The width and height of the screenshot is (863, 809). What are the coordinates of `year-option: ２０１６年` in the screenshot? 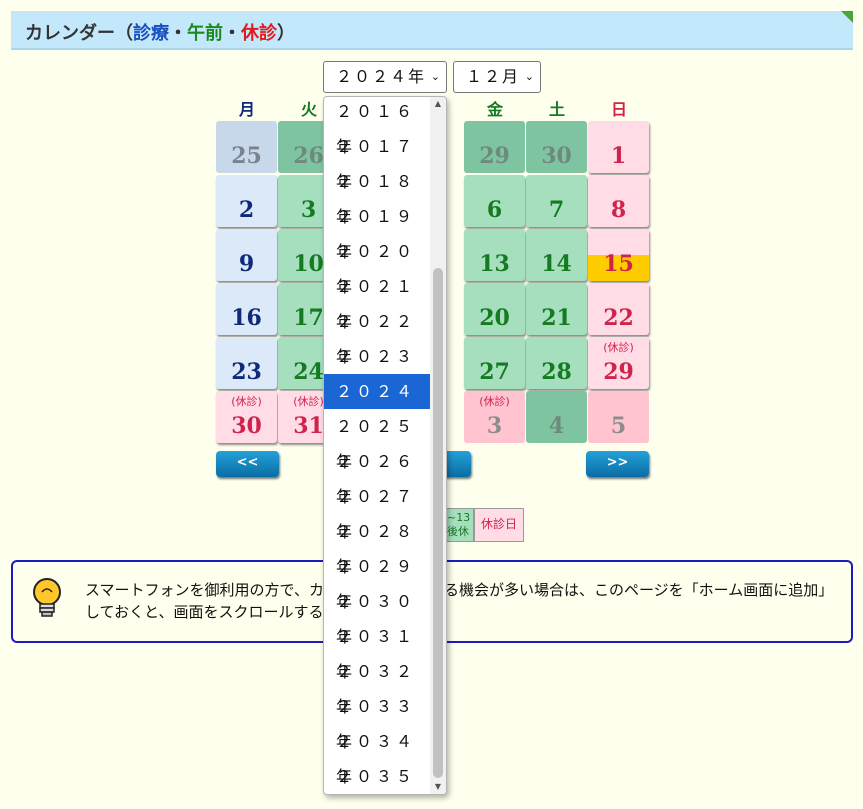 It's located at (377, 126).